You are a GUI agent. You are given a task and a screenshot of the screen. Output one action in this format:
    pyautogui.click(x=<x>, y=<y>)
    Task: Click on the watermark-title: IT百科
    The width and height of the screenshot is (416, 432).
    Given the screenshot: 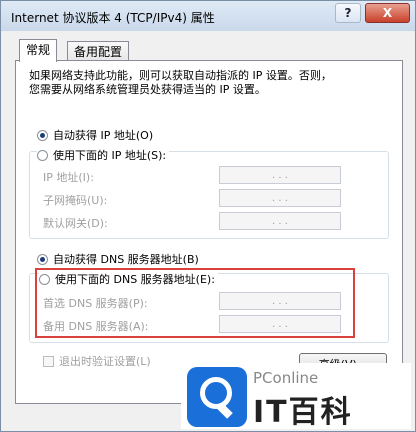 What is the action you would take?
    pyautogui.click(x=303, y=412)
    